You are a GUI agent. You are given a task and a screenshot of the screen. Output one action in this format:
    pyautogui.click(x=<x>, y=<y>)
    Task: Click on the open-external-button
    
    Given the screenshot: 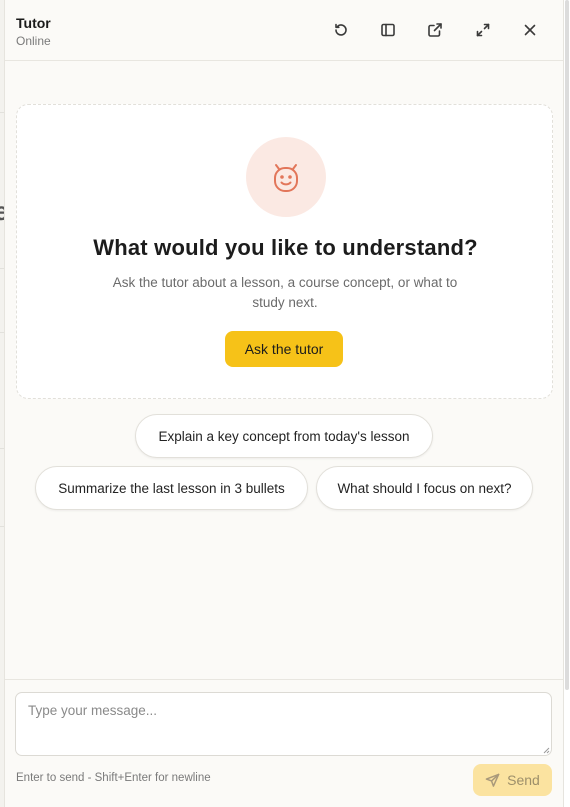 What is the action you would take?
    pyautogui.click(x=435, y=30)
    